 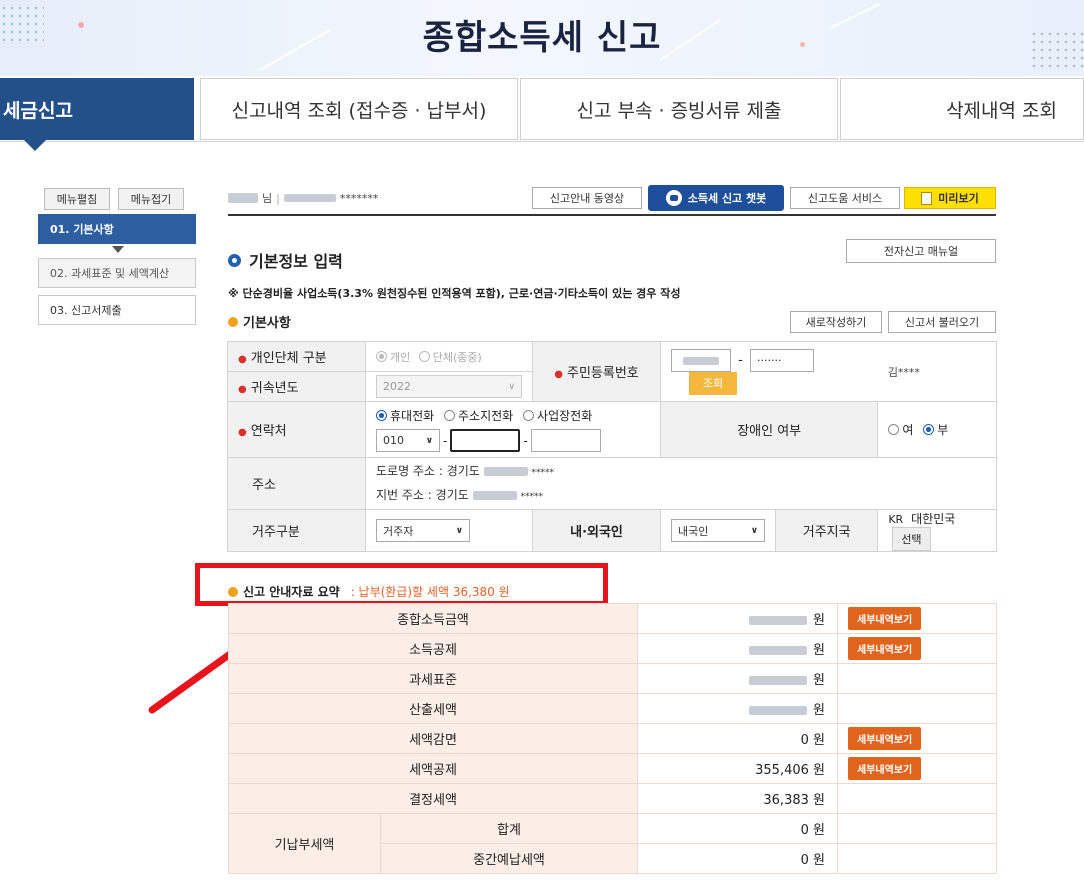 What do you see at coordinates (449, 415) in the screenshot?
I see `radio-home-phone` at bounding box center [449, 415].